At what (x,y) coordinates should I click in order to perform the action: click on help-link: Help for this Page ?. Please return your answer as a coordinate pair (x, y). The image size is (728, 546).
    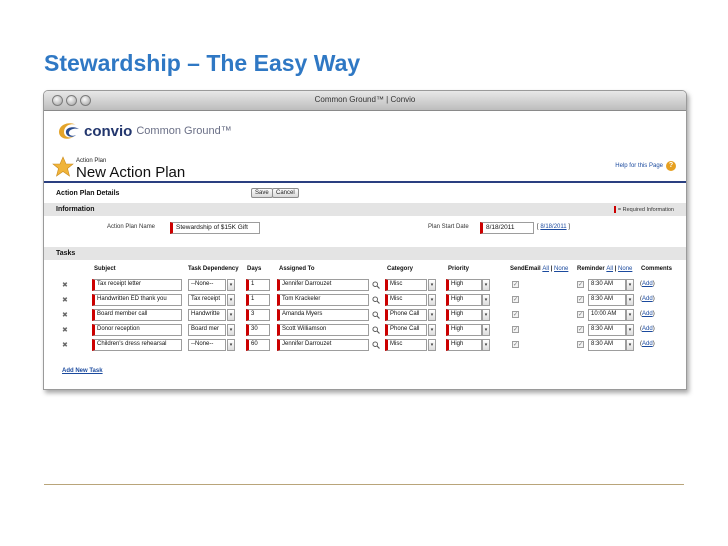
    Looking at the image, I should click on (645, 166).